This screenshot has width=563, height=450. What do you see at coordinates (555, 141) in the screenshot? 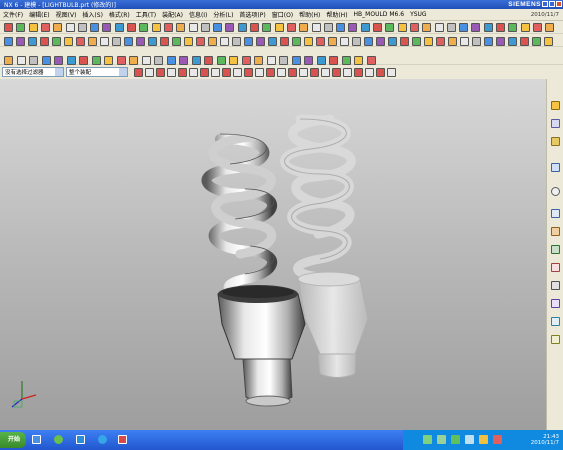
I see `part-navigator-icon` at bounding box center [555, 141].